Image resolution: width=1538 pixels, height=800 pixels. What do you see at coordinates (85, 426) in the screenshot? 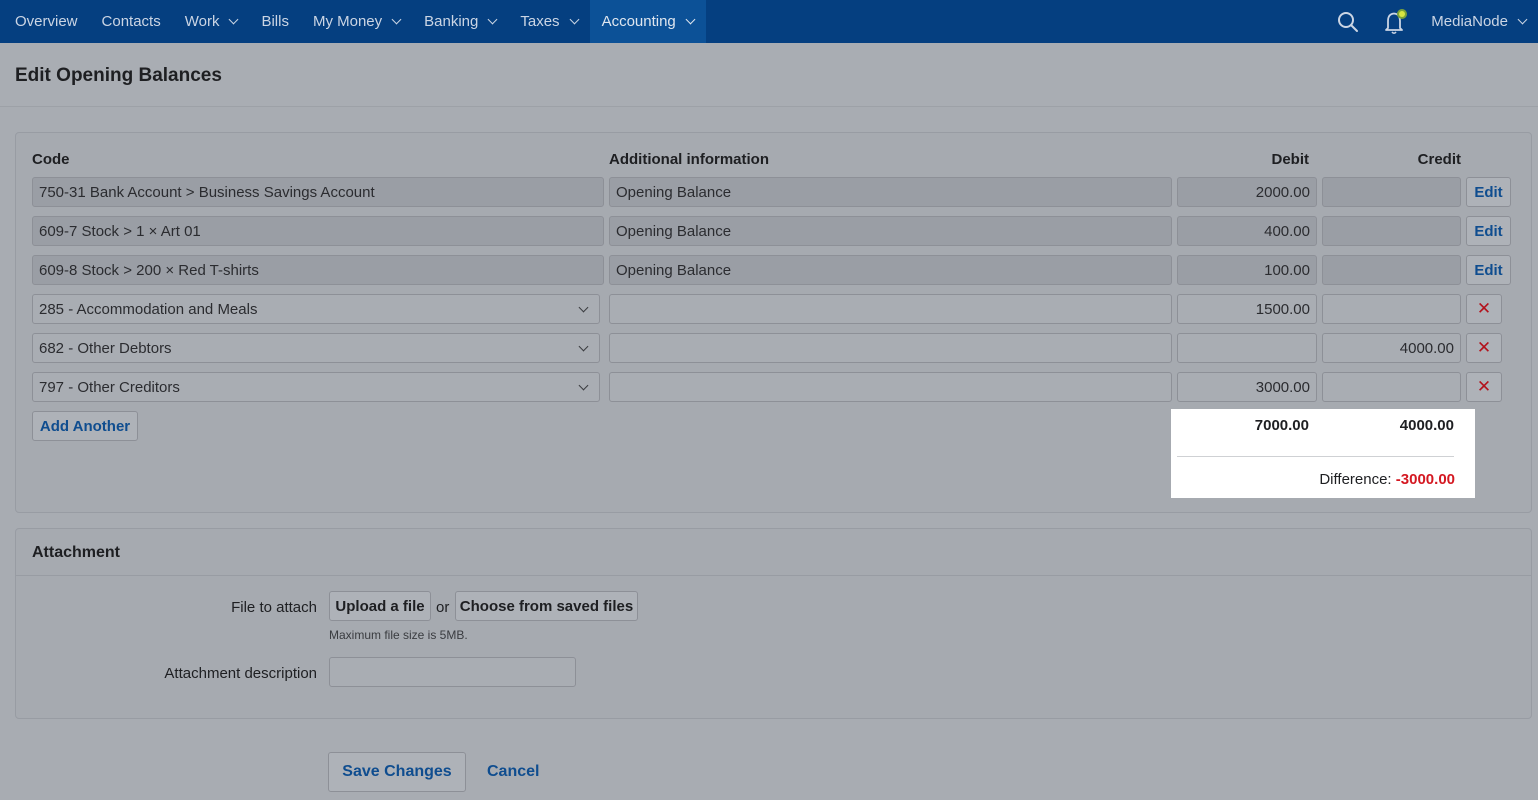
I see `add-another-button: Add Another` at bounding box center [85, 426].